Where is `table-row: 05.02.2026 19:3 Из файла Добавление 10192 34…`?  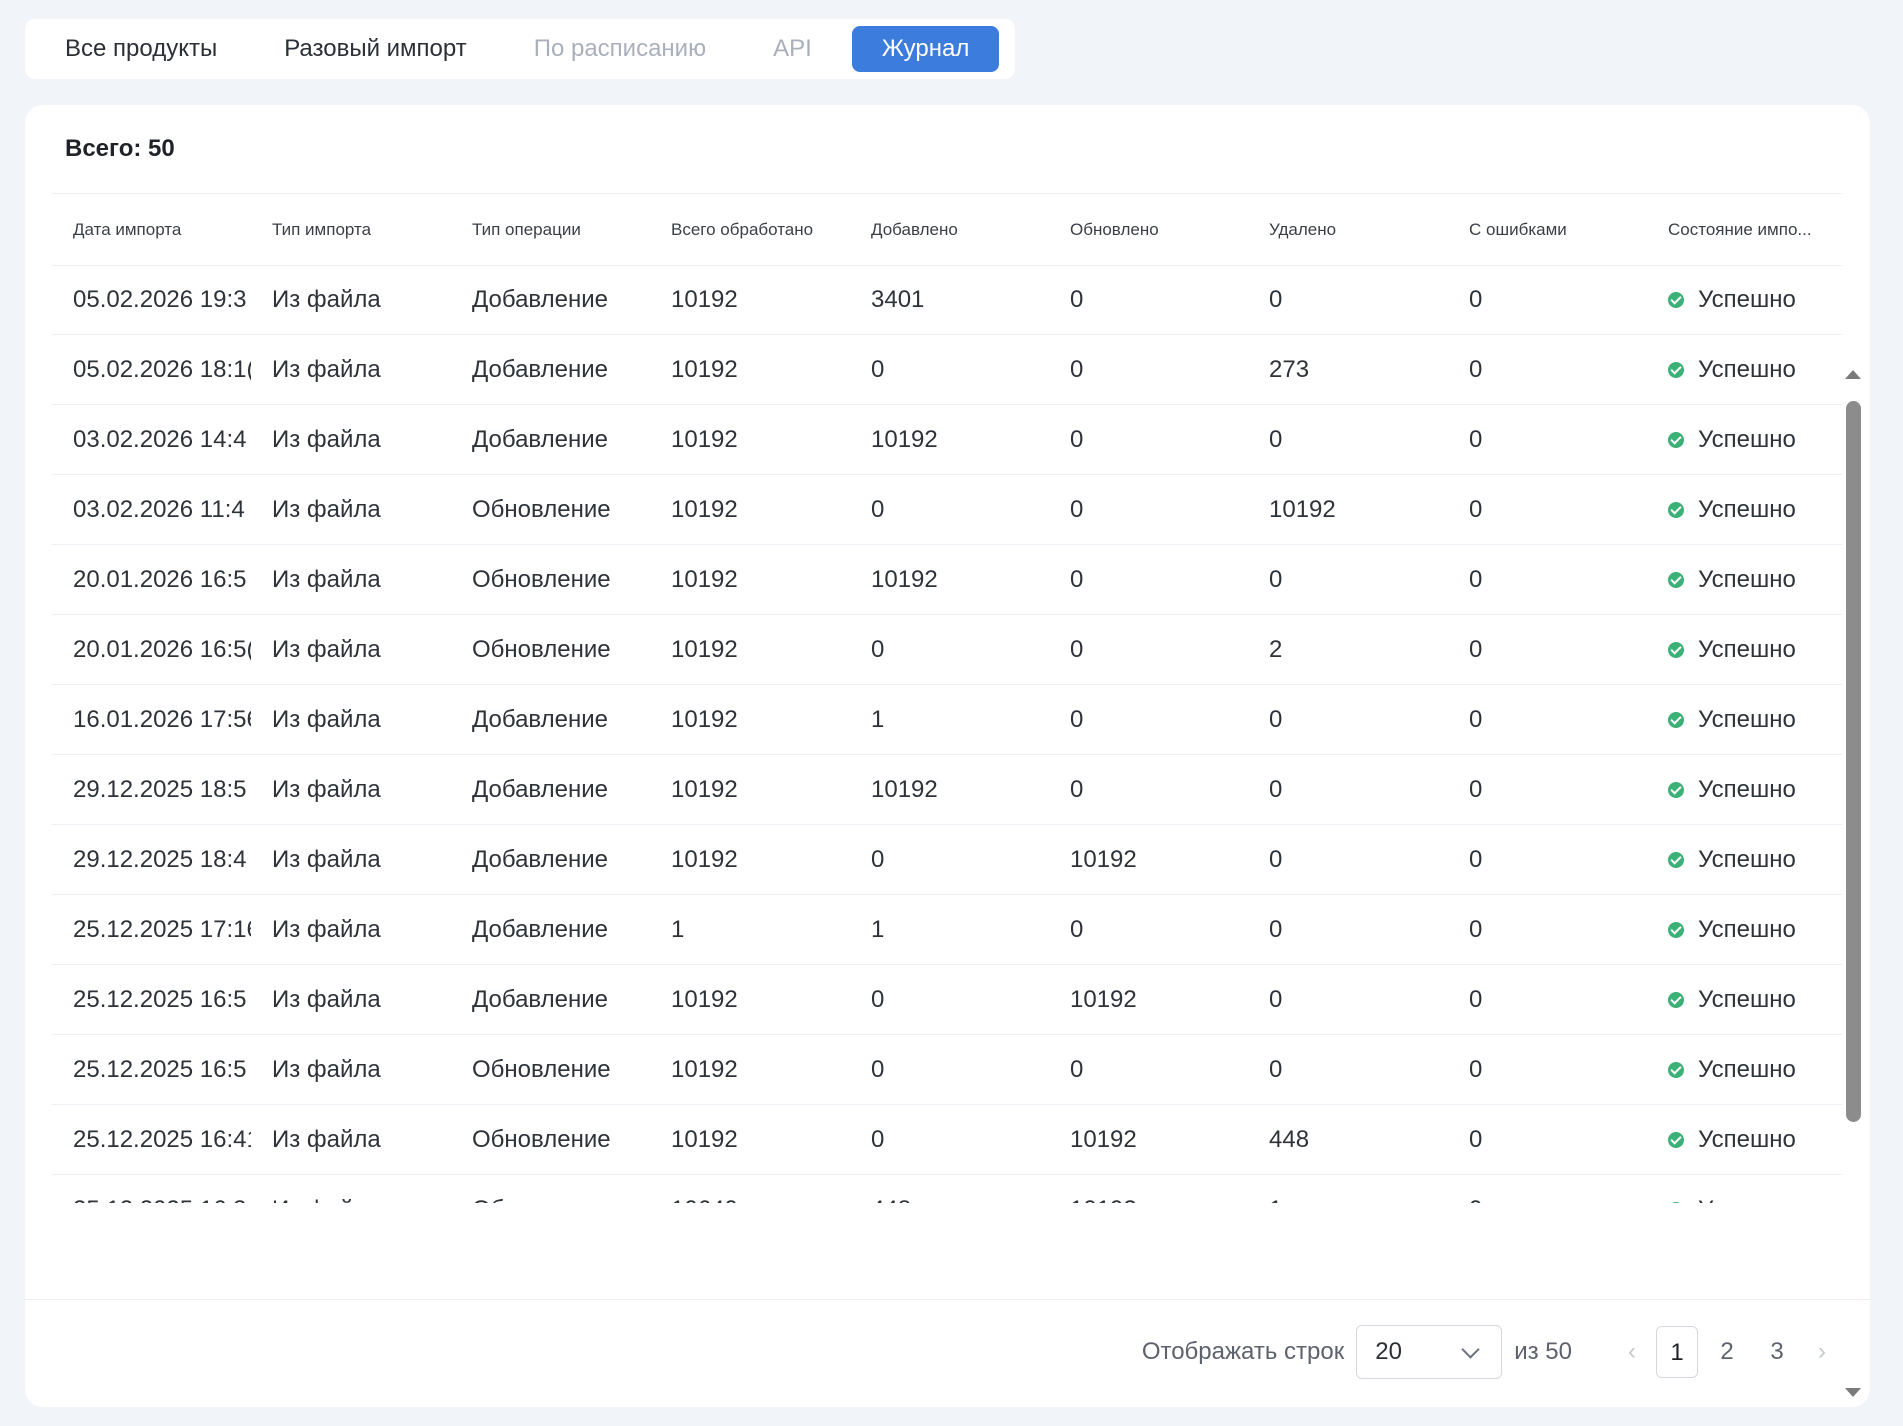 table-row: 05.02.2026 19:3 Из файла Добавление 10192 34… is located at coordinates (947, 300).